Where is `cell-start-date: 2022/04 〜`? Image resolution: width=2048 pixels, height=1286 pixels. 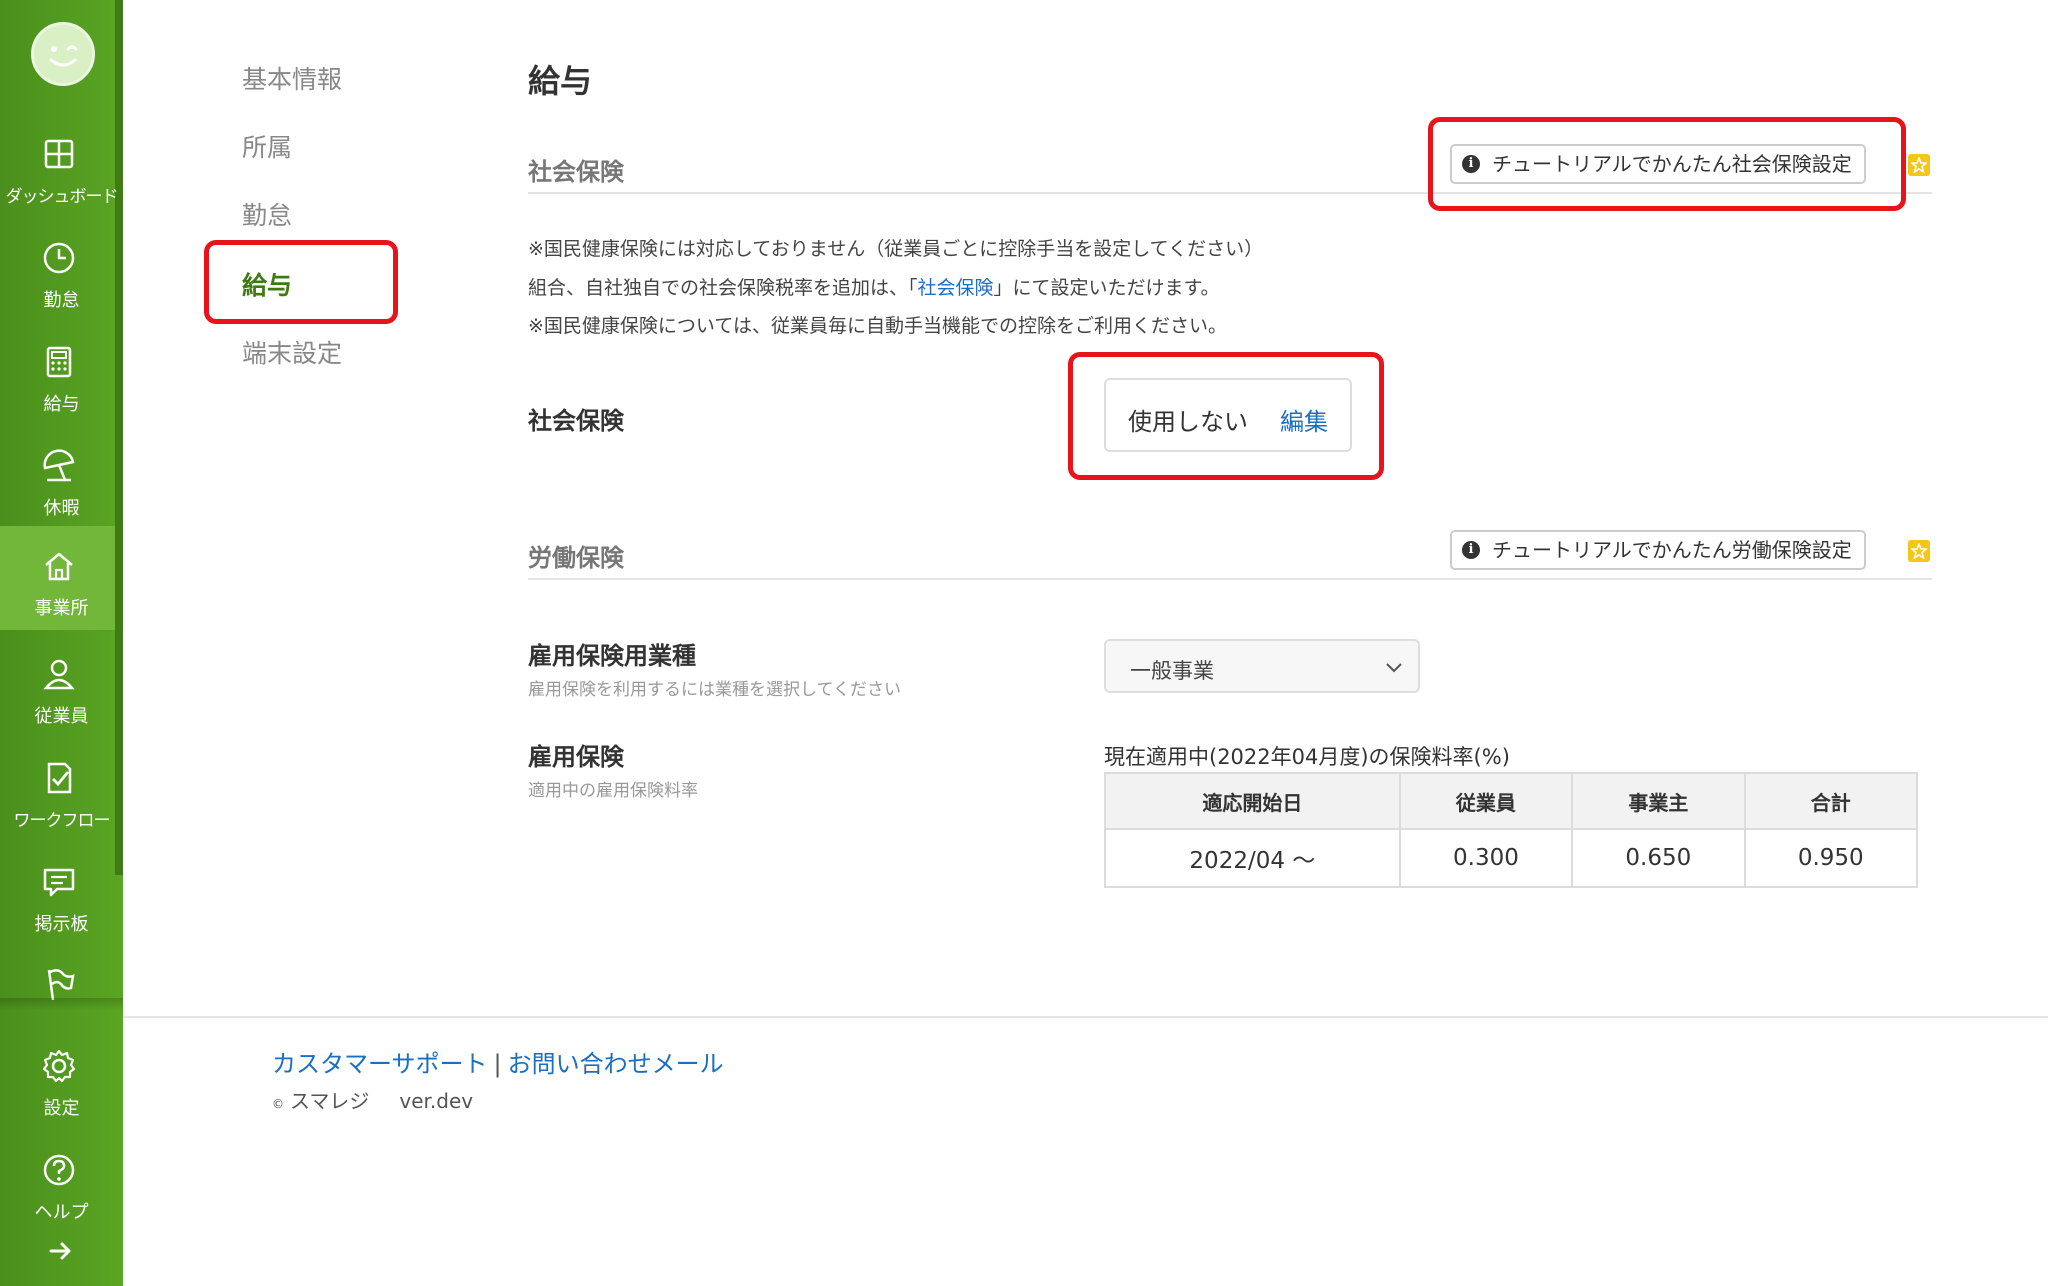
cell-start-date: 2022/04 〜 is located at coordinates (1252, 858).